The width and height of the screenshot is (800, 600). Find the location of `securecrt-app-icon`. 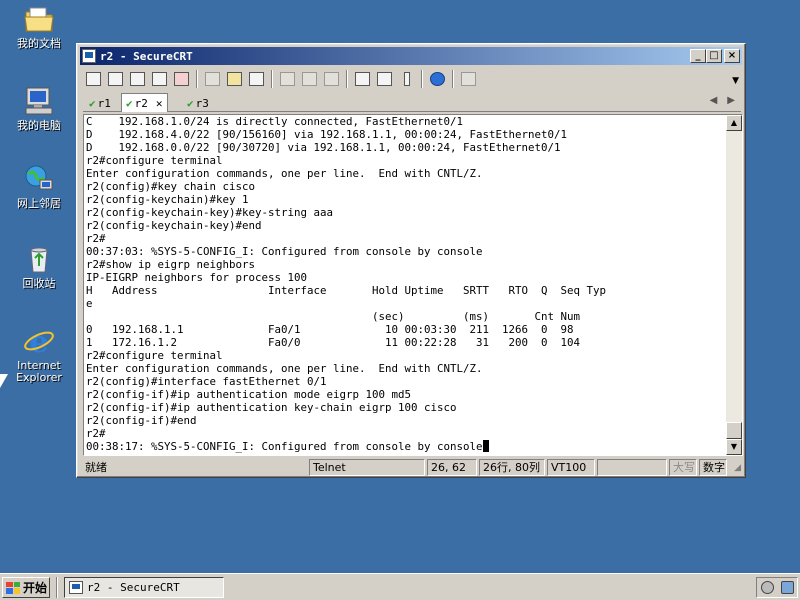

securecrt-app-icon is located at coordinates (76, 587).